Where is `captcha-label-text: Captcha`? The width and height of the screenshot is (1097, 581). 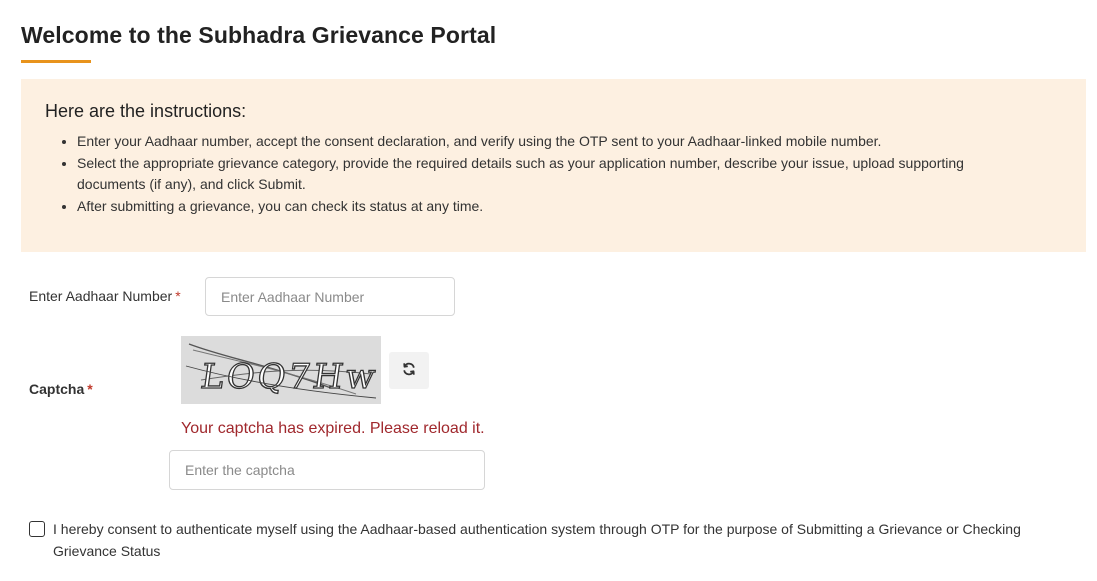 captcha-label-text: Captcha is located at coordinates (57, 389).